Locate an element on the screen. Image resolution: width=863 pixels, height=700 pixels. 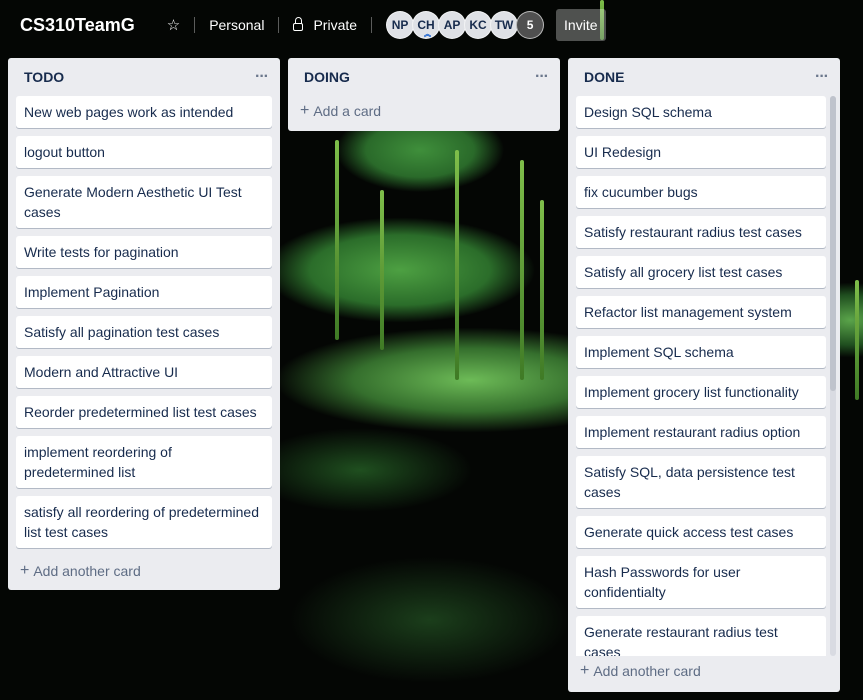
card: Implement restaurant radius option is located at coordinates (701, 432).